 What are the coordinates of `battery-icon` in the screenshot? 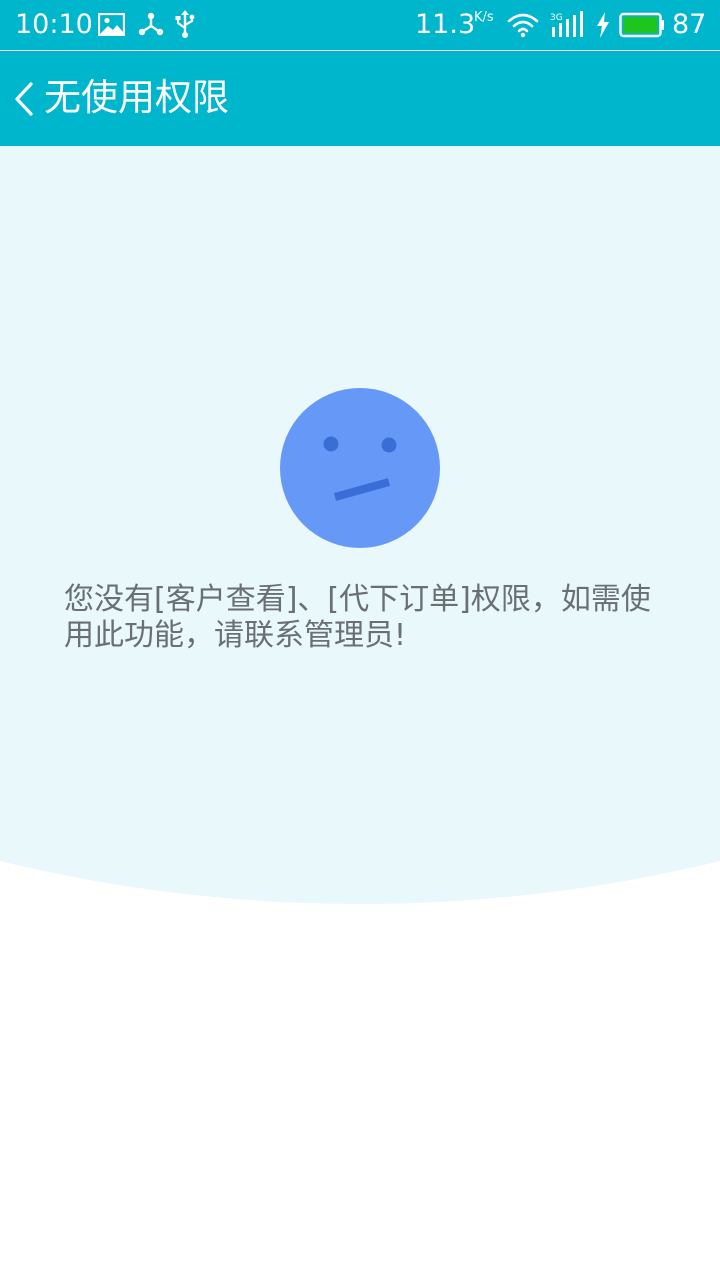 It's located at (641, 25).